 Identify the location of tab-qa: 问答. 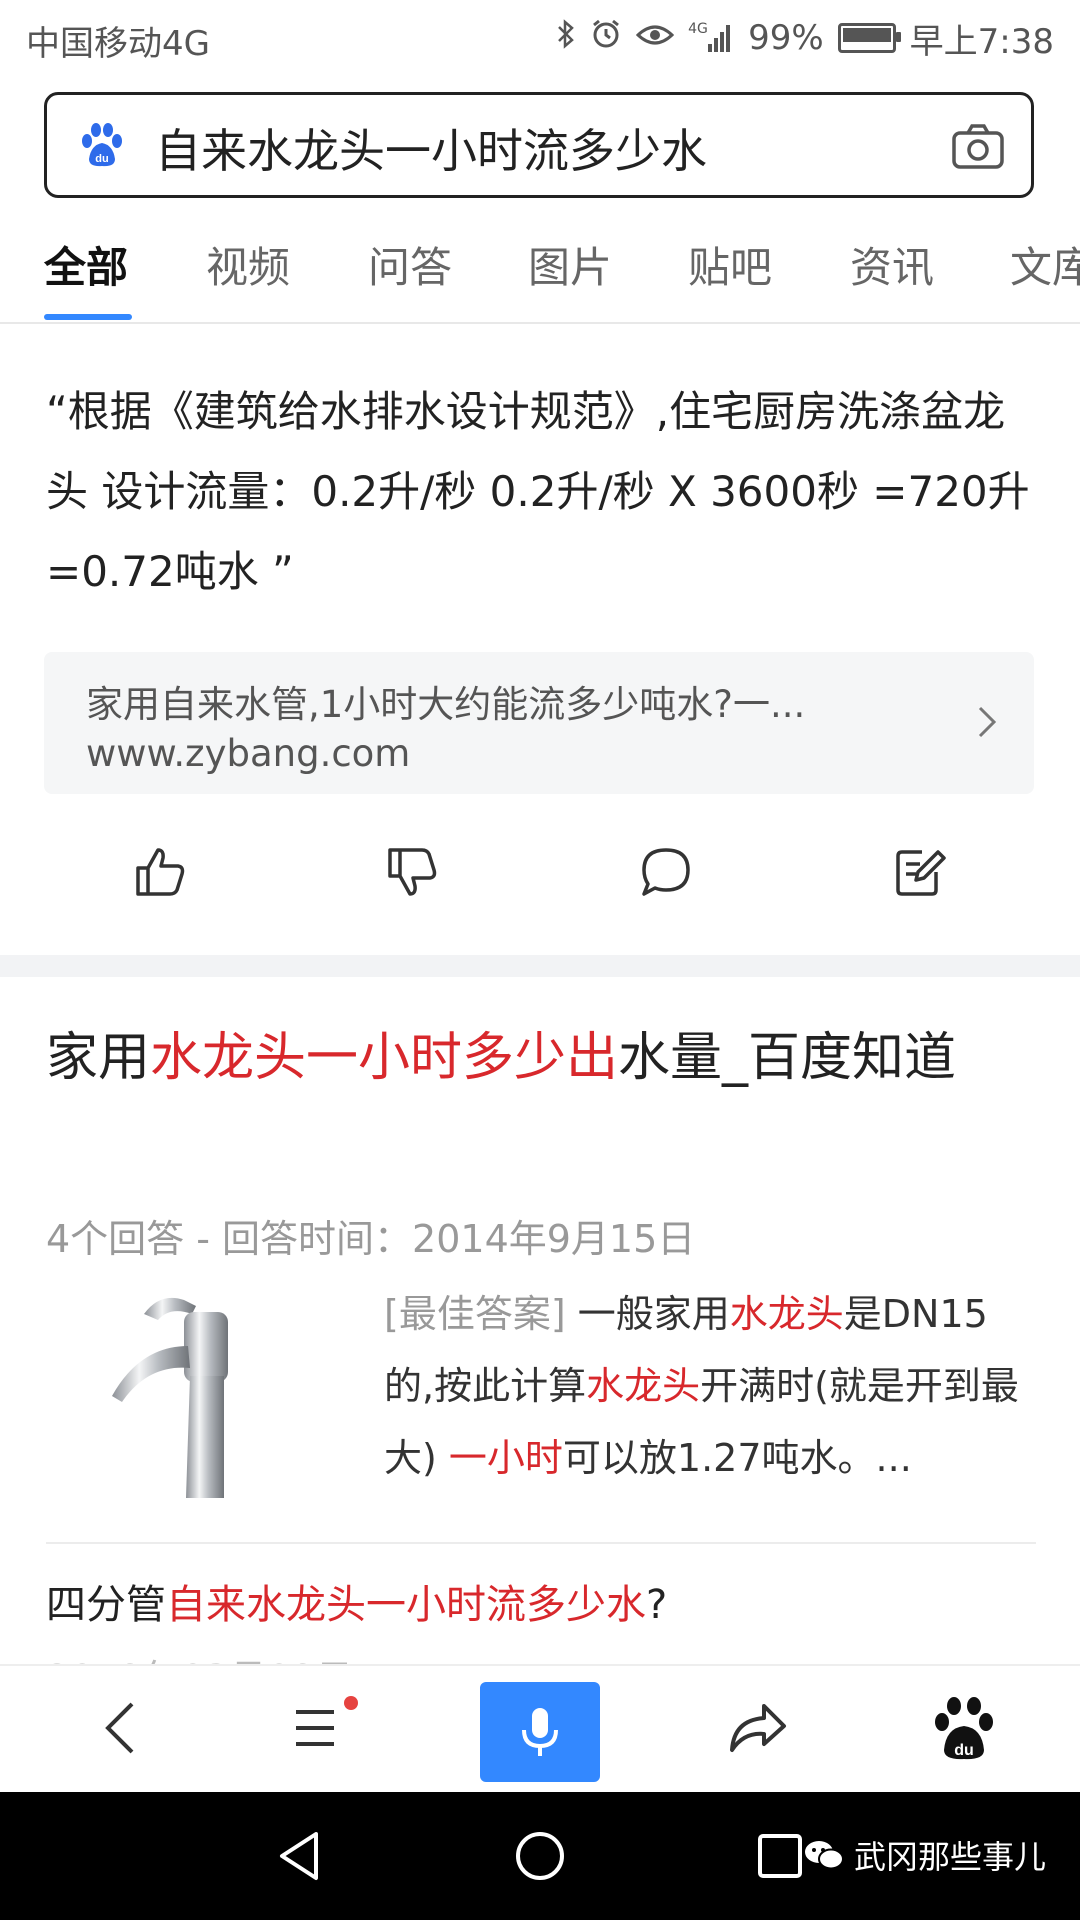
(410, 264).